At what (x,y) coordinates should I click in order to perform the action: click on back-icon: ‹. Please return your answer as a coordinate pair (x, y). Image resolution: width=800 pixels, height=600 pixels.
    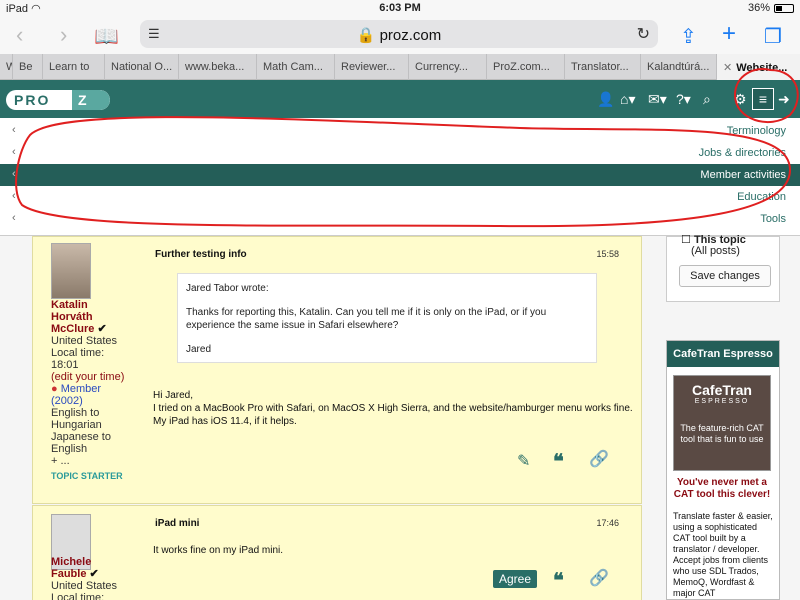
    Looking at the image, I should click on (19, 35).